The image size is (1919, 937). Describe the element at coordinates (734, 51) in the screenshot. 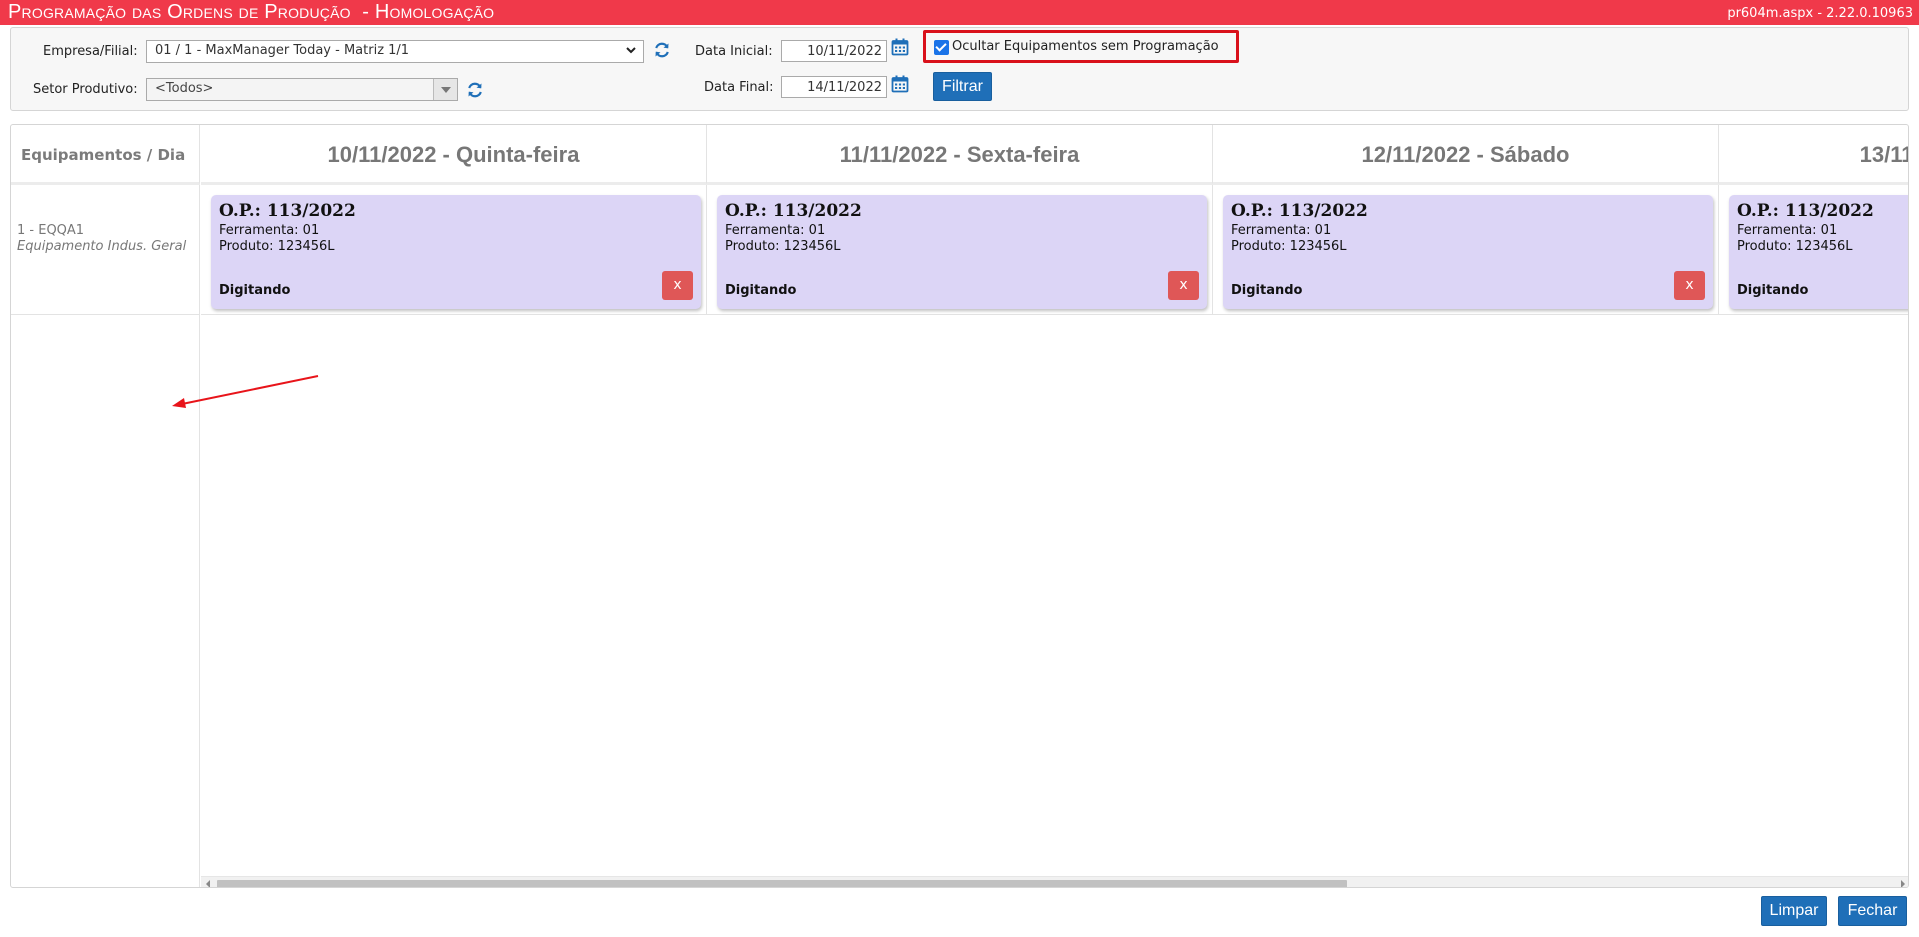

I see `data-inicial-label: Data Inicial:` at that location.